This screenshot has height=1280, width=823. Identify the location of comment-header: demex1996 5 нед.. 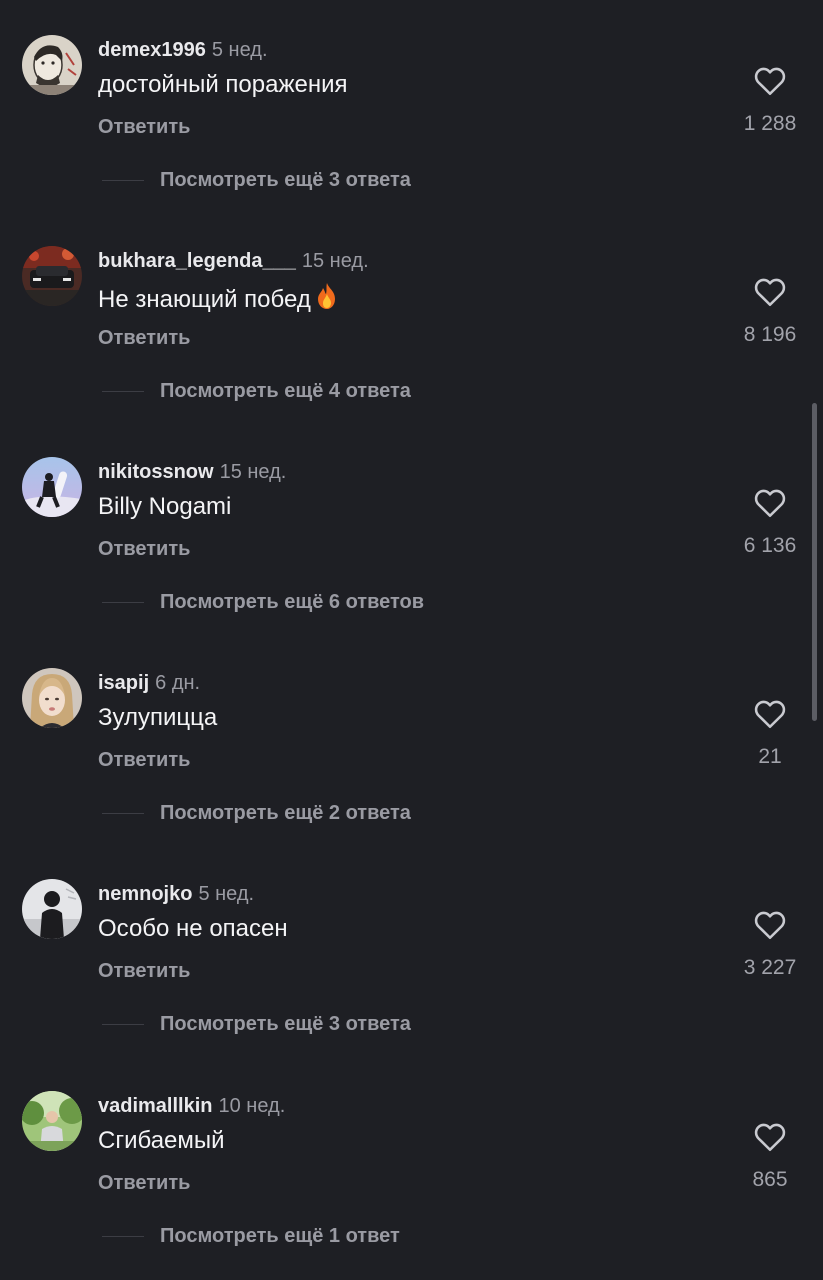
(183, 50).